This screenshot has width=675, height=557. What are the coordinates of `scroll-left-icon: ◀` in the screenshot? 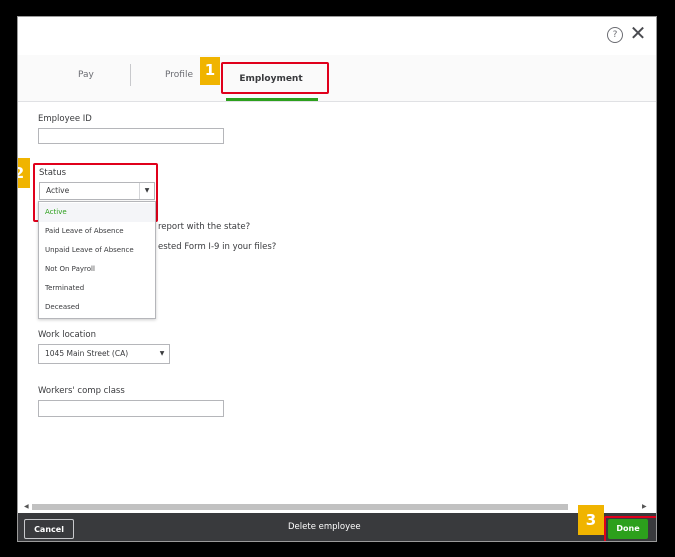 It's located at (27, 507).